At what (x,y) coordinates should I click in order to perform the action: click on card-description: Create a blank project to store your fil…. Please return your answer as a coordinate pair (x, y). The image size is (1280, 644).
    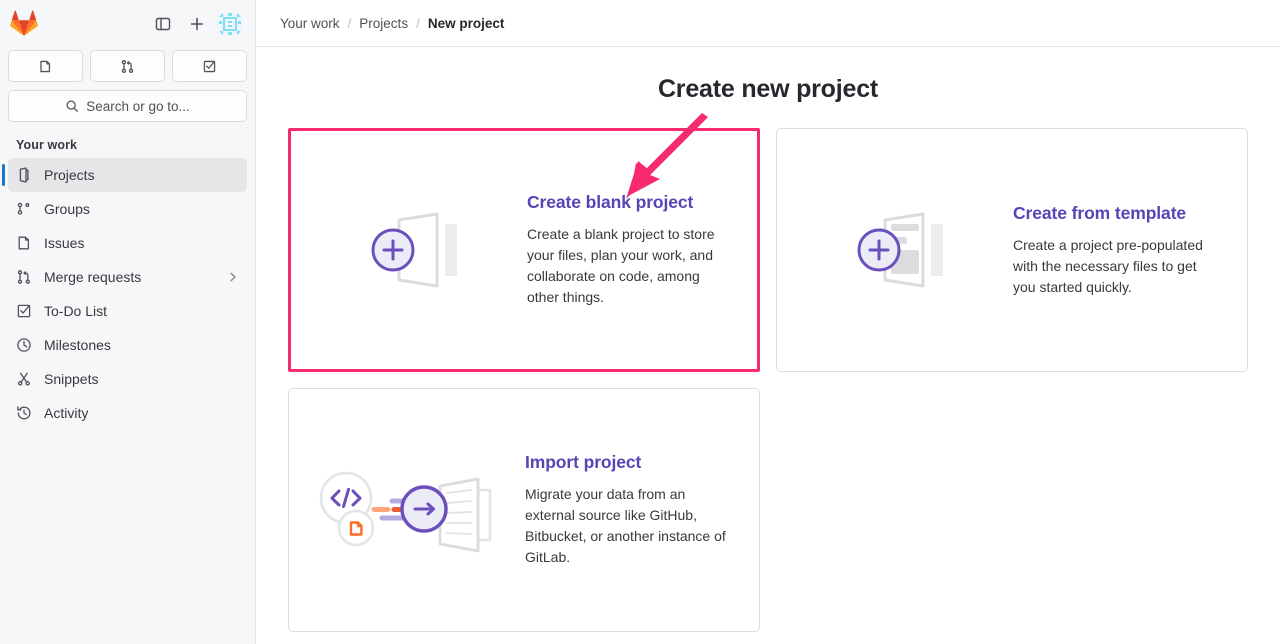
    Looking at the image, I should click on (621, 265).